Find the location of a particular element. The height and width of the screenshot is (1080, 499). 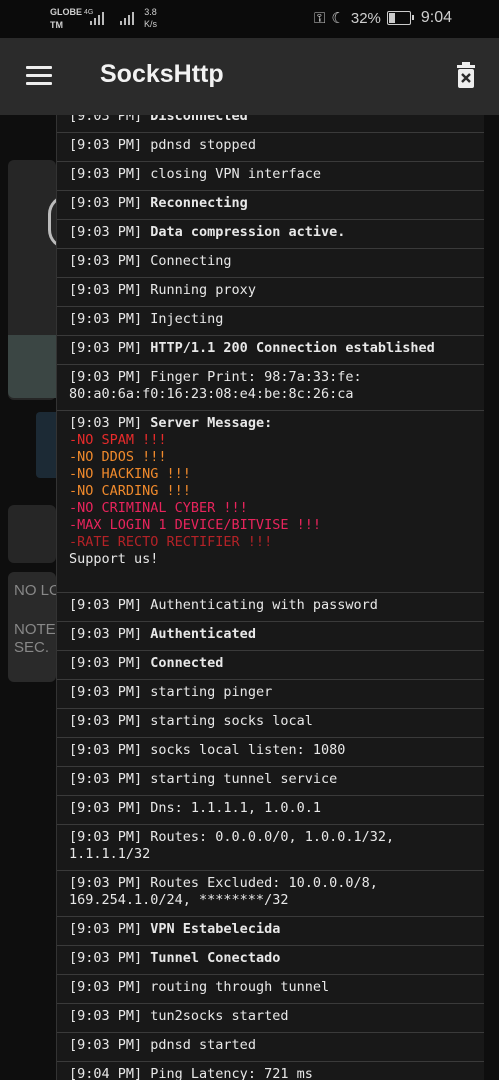

log-entry: [9:03 PM] Authenticated is located at coordinates (270, 636).